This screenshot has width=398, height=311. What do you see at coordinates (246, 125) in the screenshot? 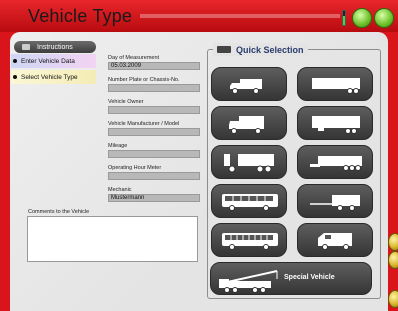
I see `box-truck-icon` at bounding box center [246, 125].